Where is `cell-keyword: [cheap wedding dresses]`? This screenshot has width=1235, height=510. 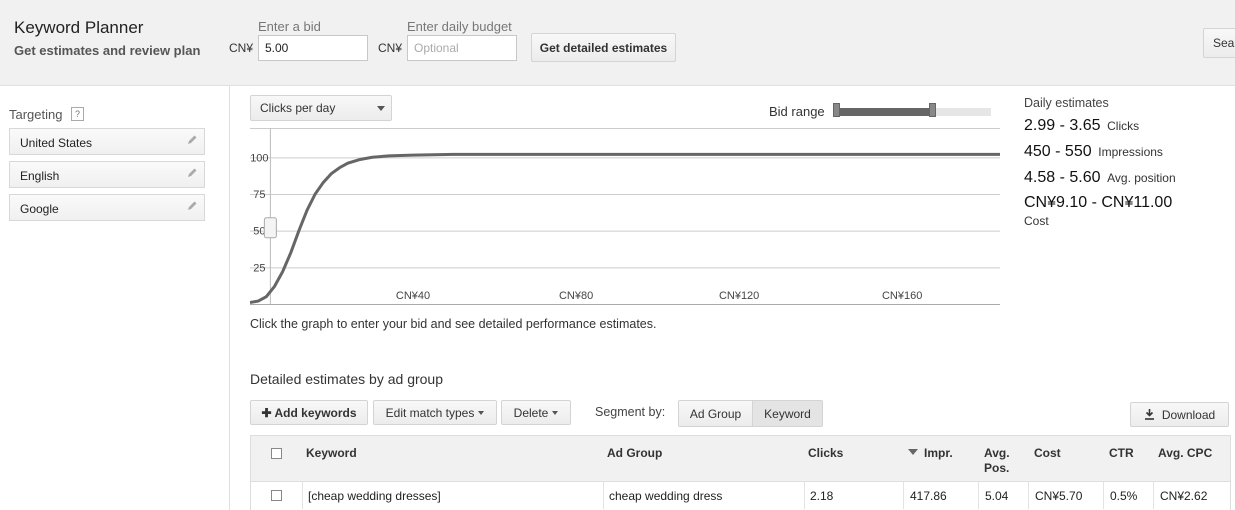
cell-keyword: [cheap wedding dresses] is located at coordinates (374, 496).